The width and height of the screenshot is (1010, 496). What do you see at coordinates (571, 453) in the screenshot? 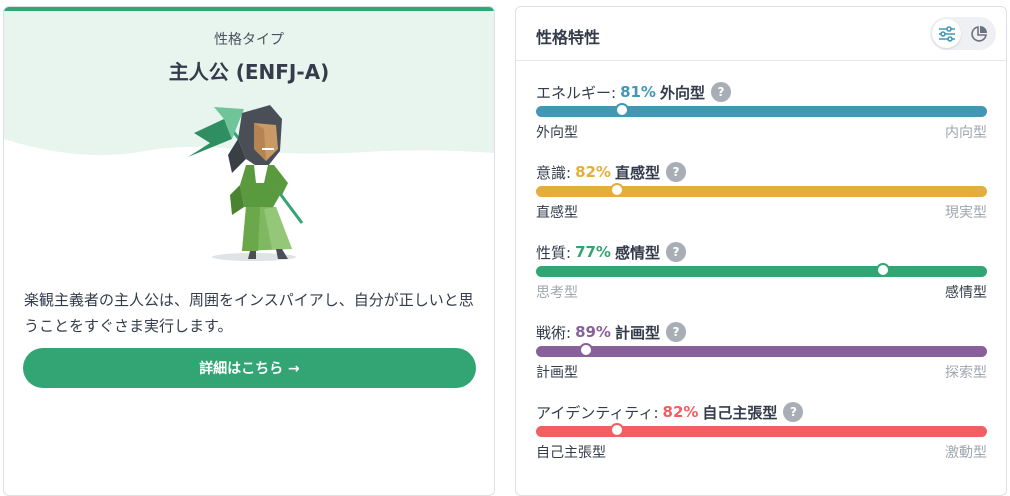
I see `trait-left-end: 自己主張型` at bounding box center [571, 453].